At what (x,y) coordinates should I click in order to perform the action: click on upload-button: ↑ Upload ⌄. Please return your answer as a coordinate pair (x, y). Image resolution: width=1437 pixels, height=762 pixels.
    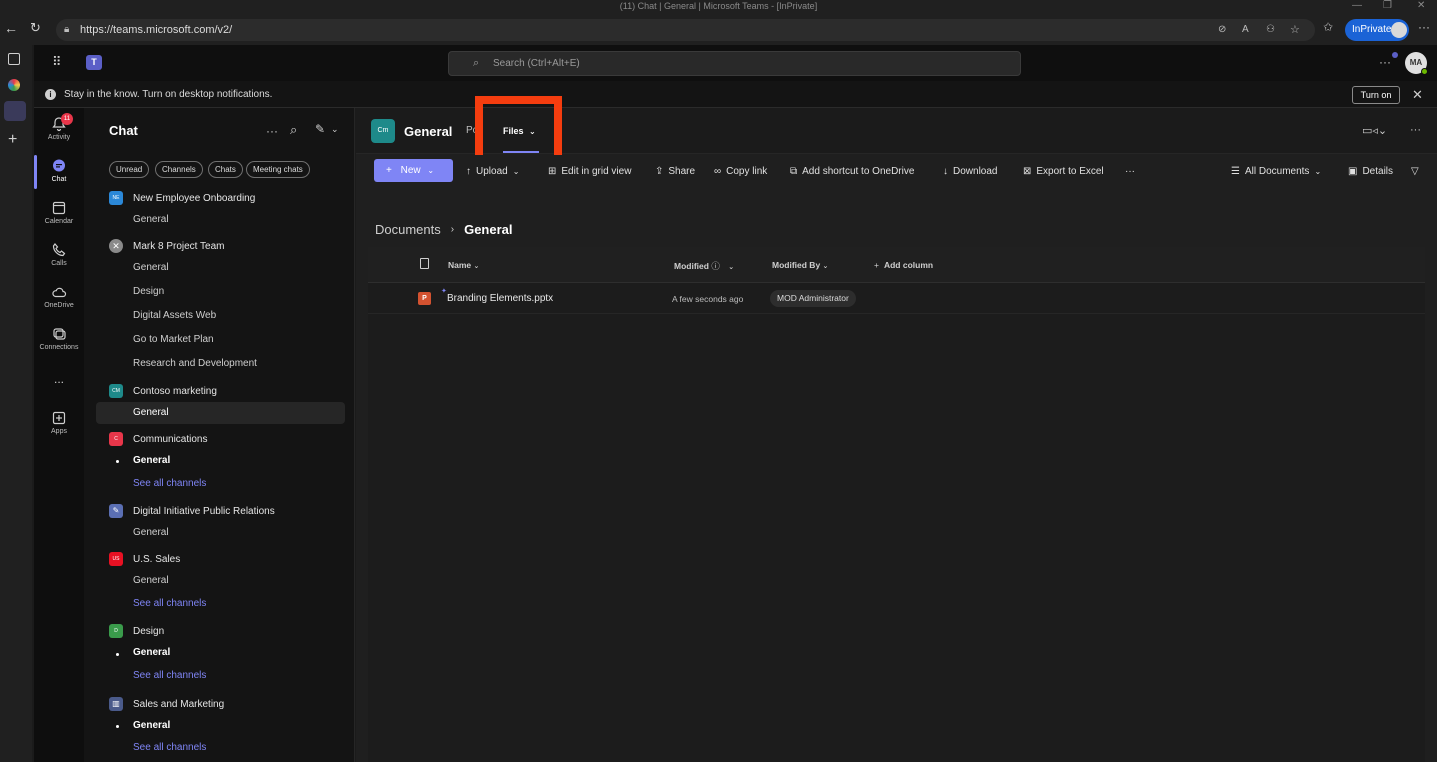
    Looking at the image, I should click on (492, 171).